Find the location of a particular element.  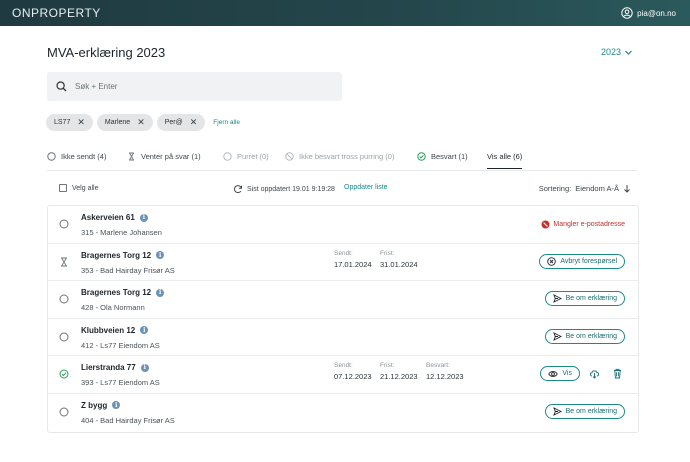

chevron-down-icon is located at coordinates (628, 52).